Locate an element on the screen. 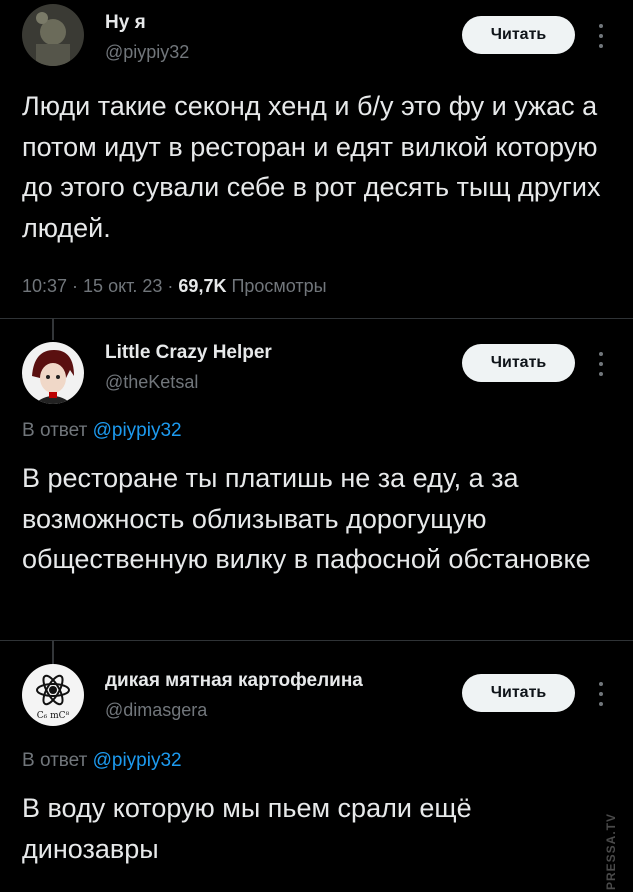 The height and width of the screenshot is (892, 633). divider is located at coordinates (316, 318).